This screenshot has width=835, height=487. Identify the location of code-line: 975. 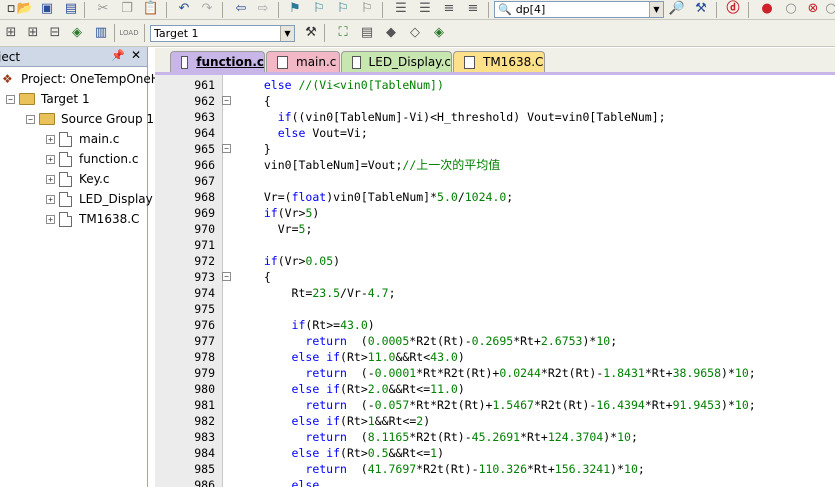
(495, 309).